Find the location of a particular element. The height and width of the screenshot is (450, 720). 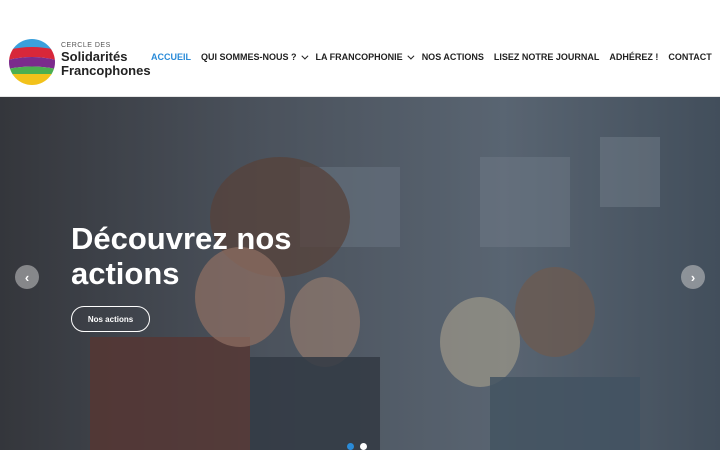

nav-item-nos-actions: NOS ACTIONS is located at coordinates (453, 57).